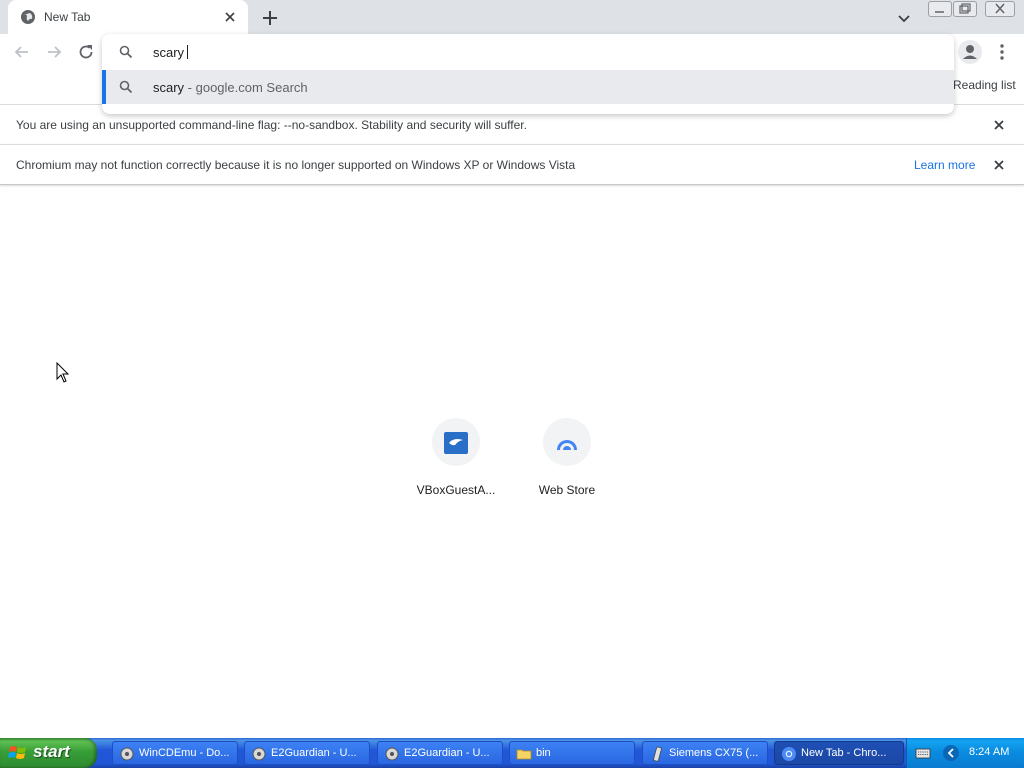  Describe the element at coordinates (984, 85) in the screenshot. I see `reading-list-button: Reading list` at that location.